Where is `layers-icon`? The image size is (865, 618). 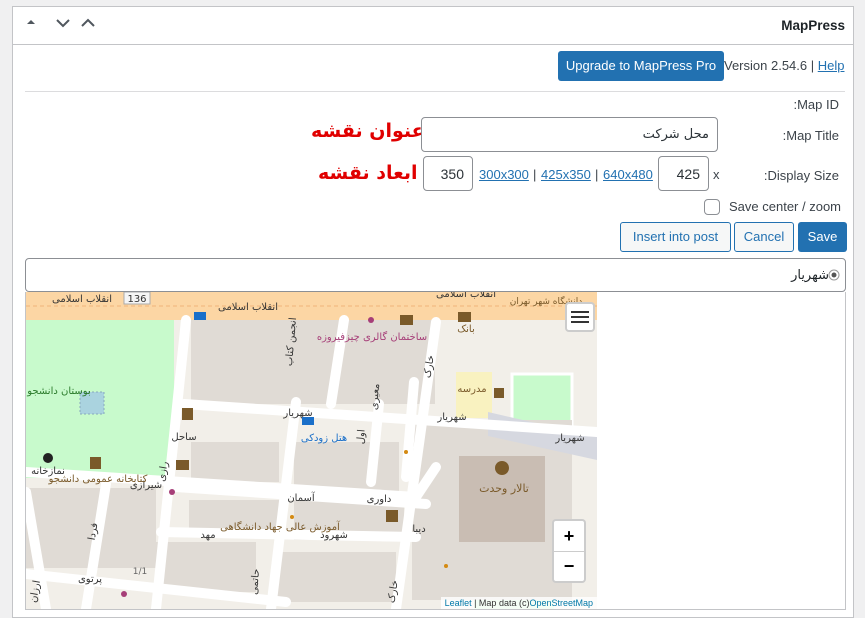 layers-icon is located at coordinates (580, 317).